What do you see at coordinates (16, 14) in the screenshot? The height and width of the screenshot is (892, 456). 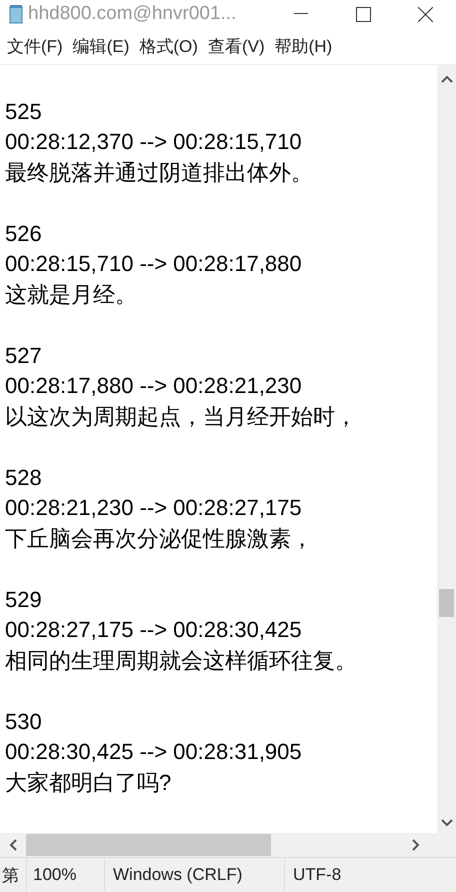 I see `notepad-icon` at bounding box center [16, 14].